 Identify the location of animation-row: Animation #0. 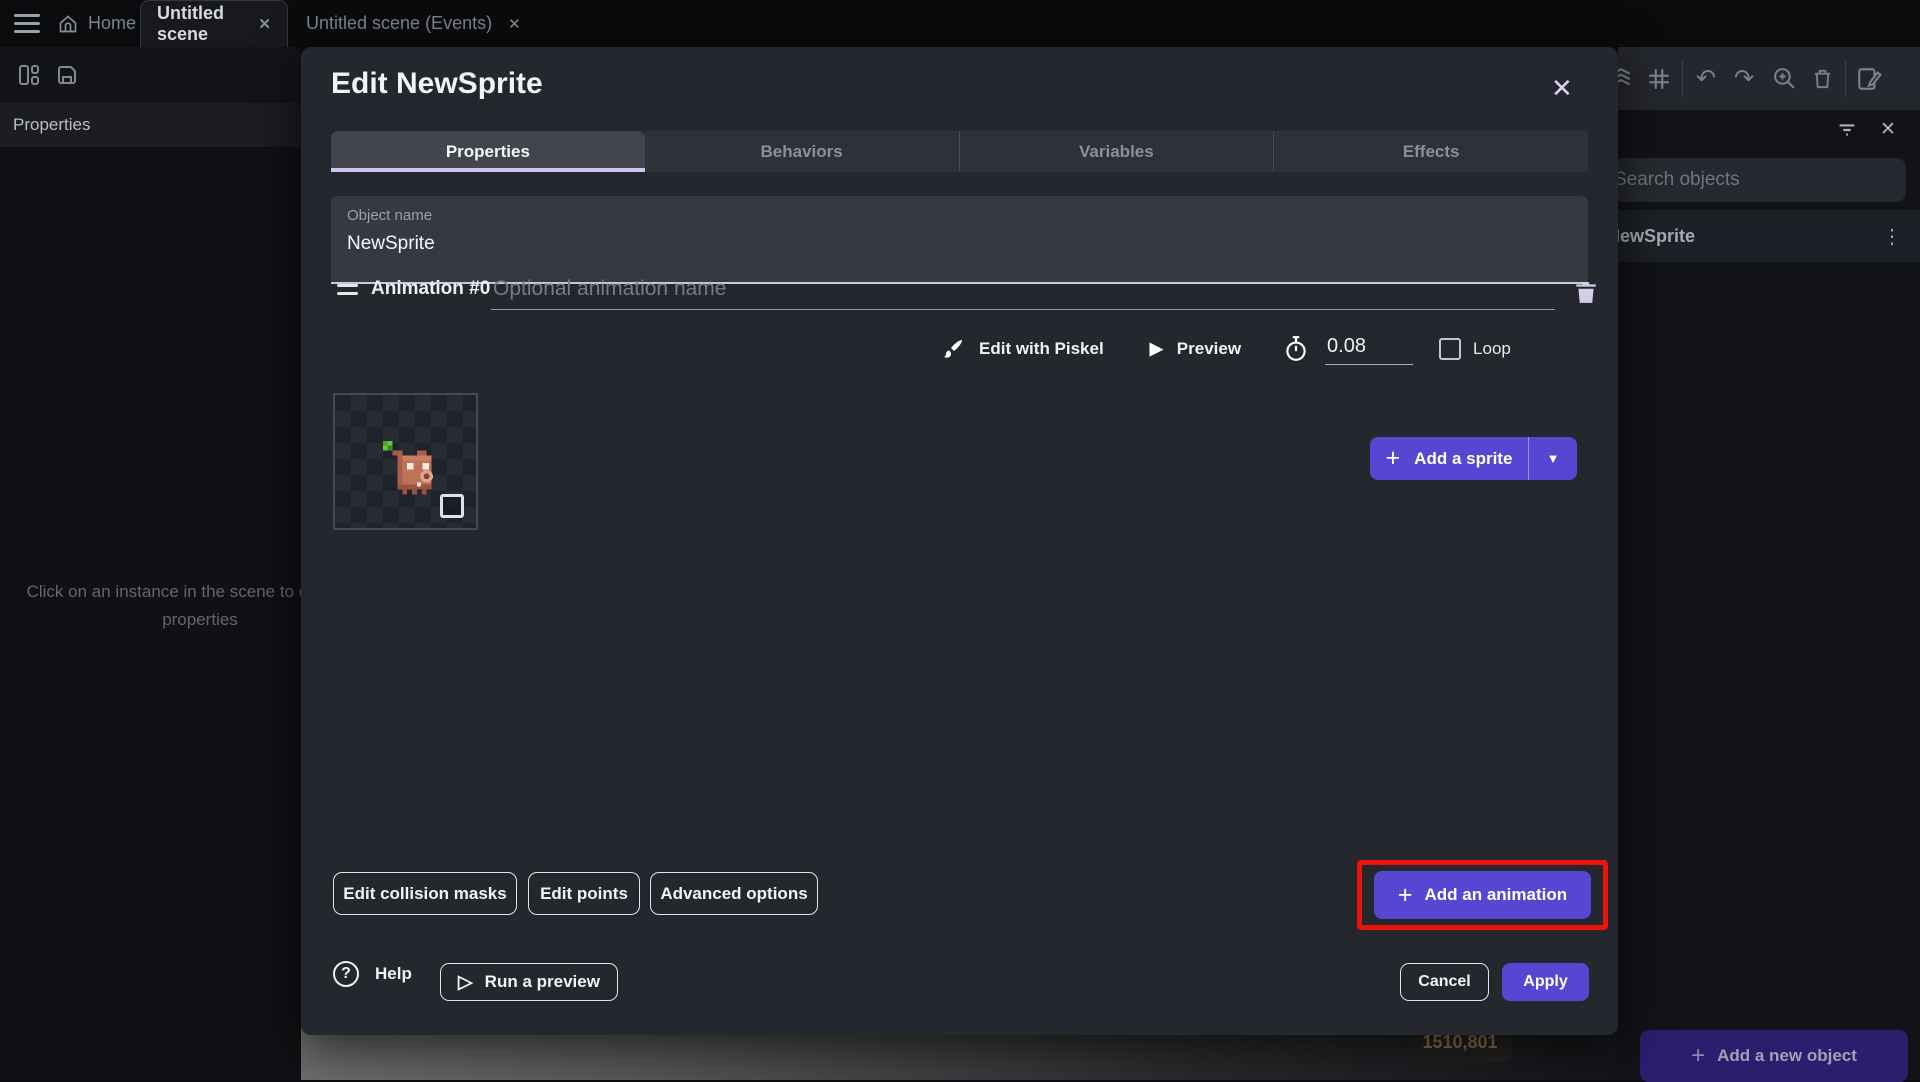
(963, 294).